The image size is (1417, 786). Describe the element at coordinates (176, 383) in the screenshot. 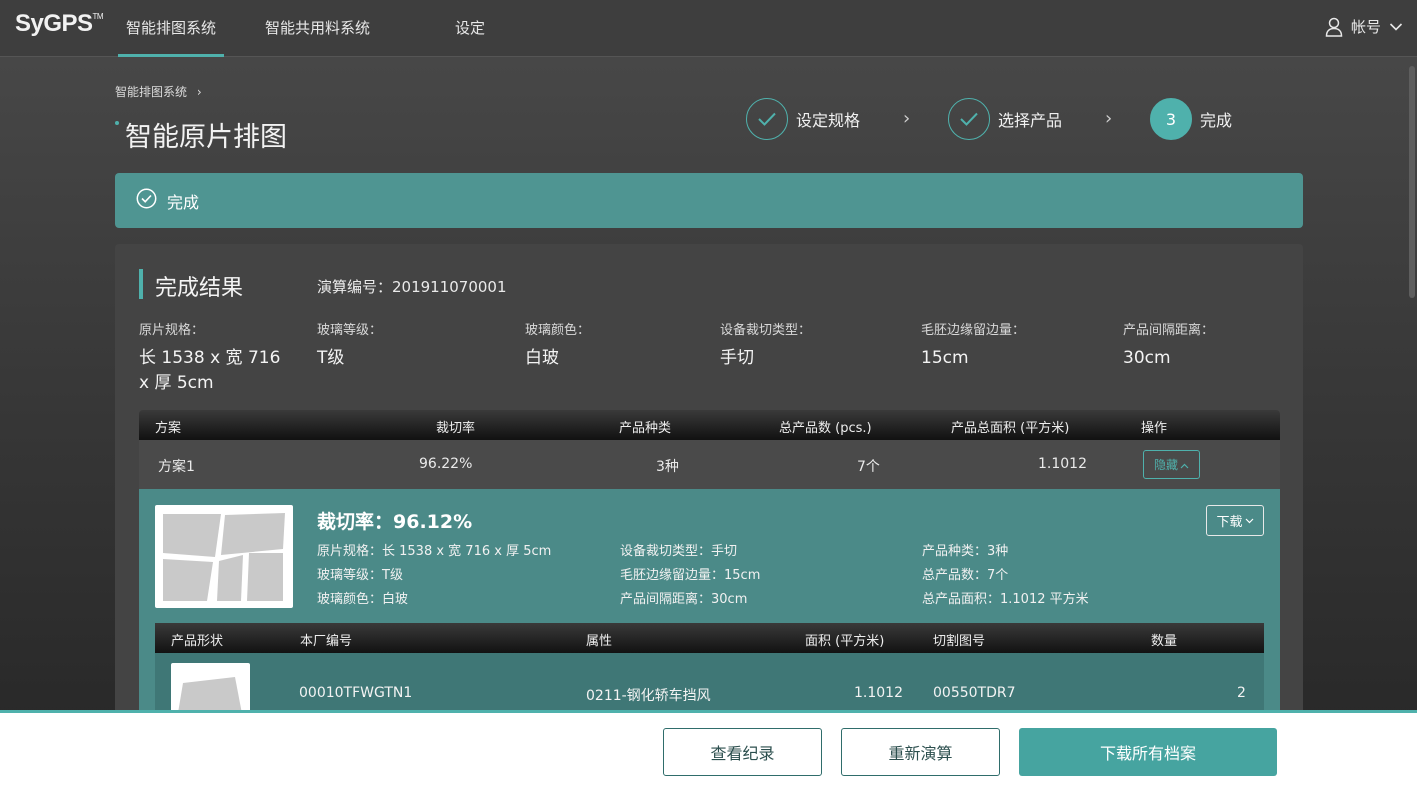

I see `spec-value-sheet-size-line2: x 厚 5cm` at that location.